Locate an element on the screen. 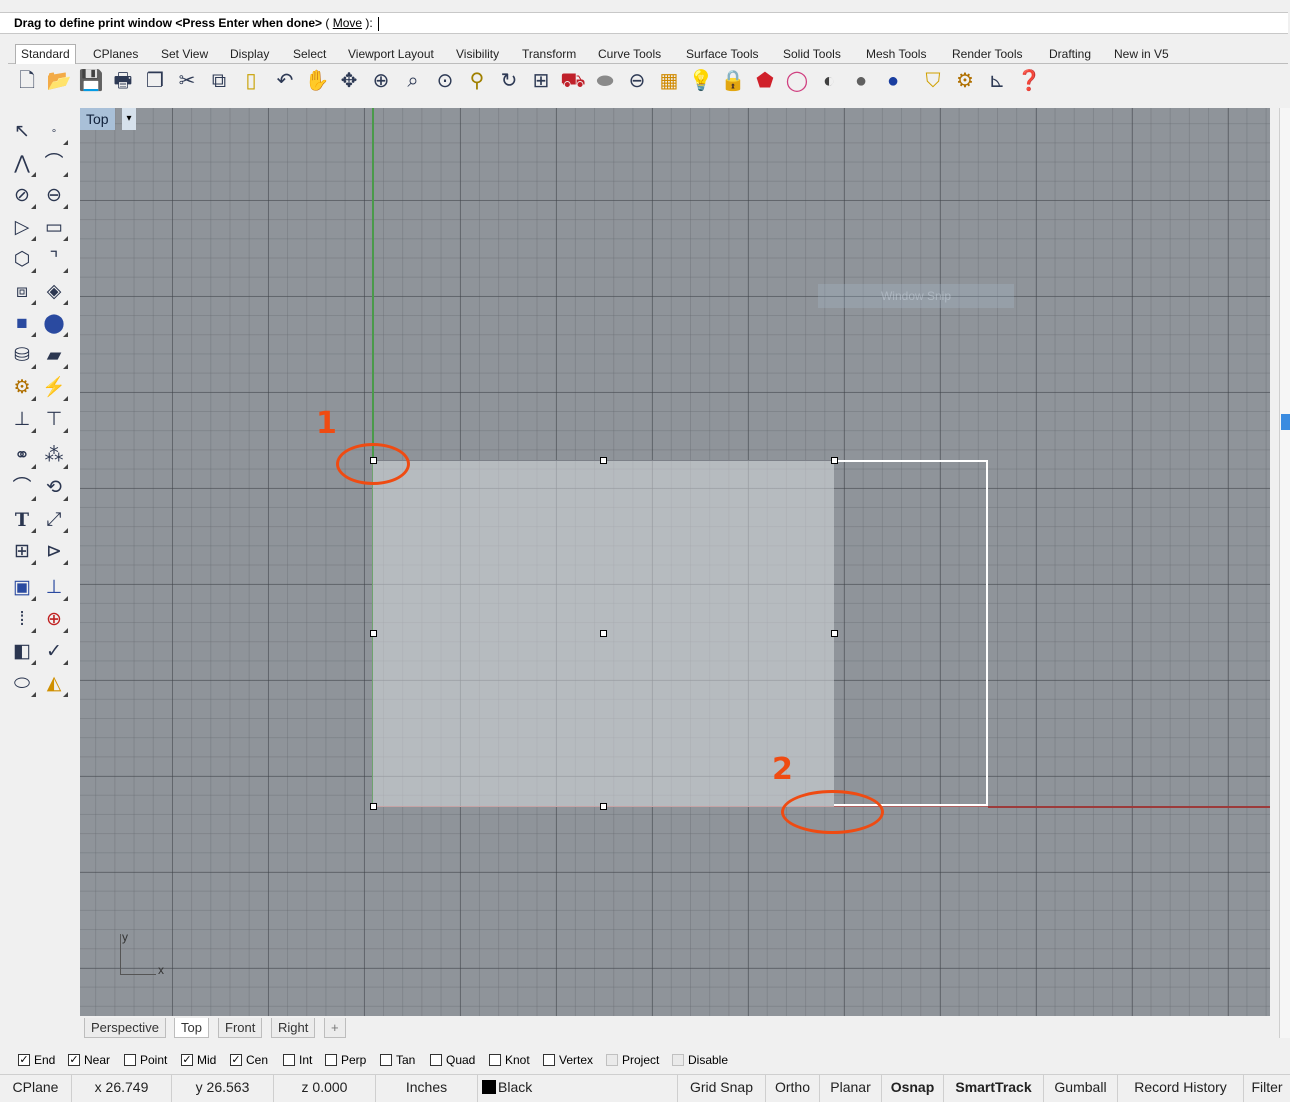  tab-top: Top is located at coordinates (191, 1028).